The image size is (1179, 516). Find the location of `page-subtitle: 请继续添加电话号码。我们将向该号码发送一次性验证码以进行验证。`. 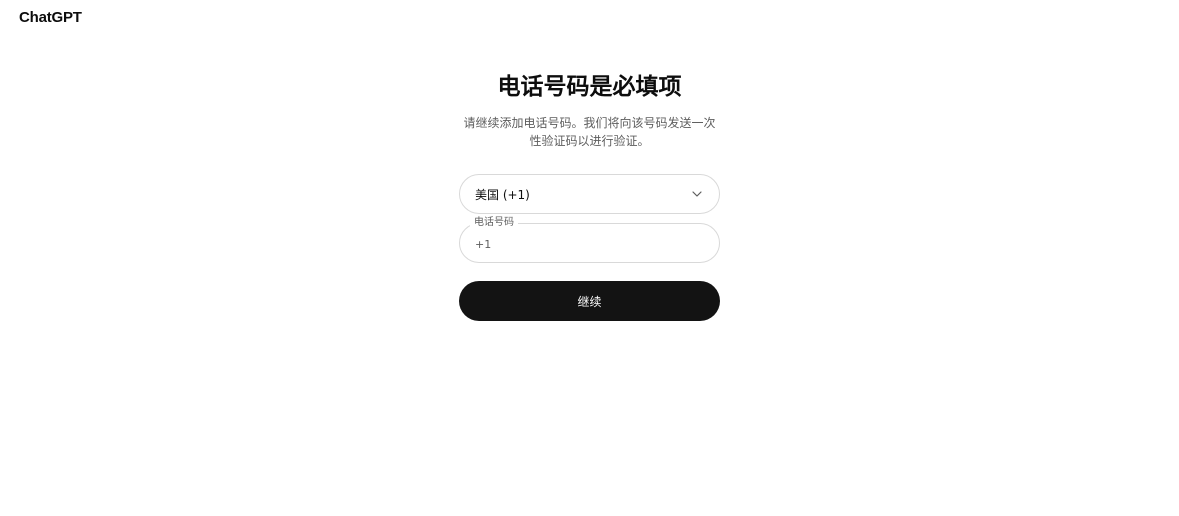

page-subtitle: 请继续添加电话号码。我们将向该号码发送一次性验证码以进行验证。 is located at coordinates (589, 132).